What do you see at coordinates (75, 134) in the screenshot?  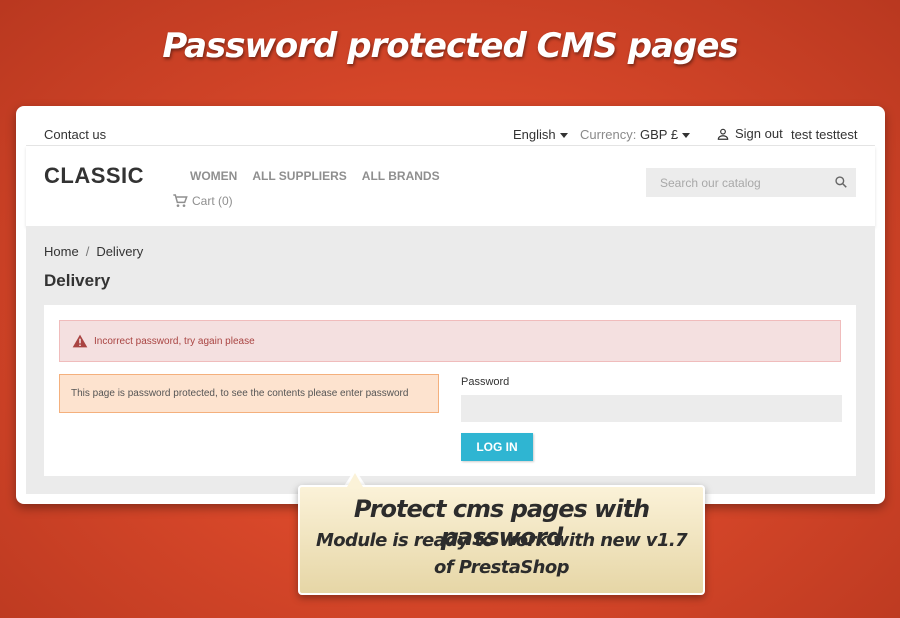 I see `contact-us-link: Contact us` at bounding box center [75, 134].